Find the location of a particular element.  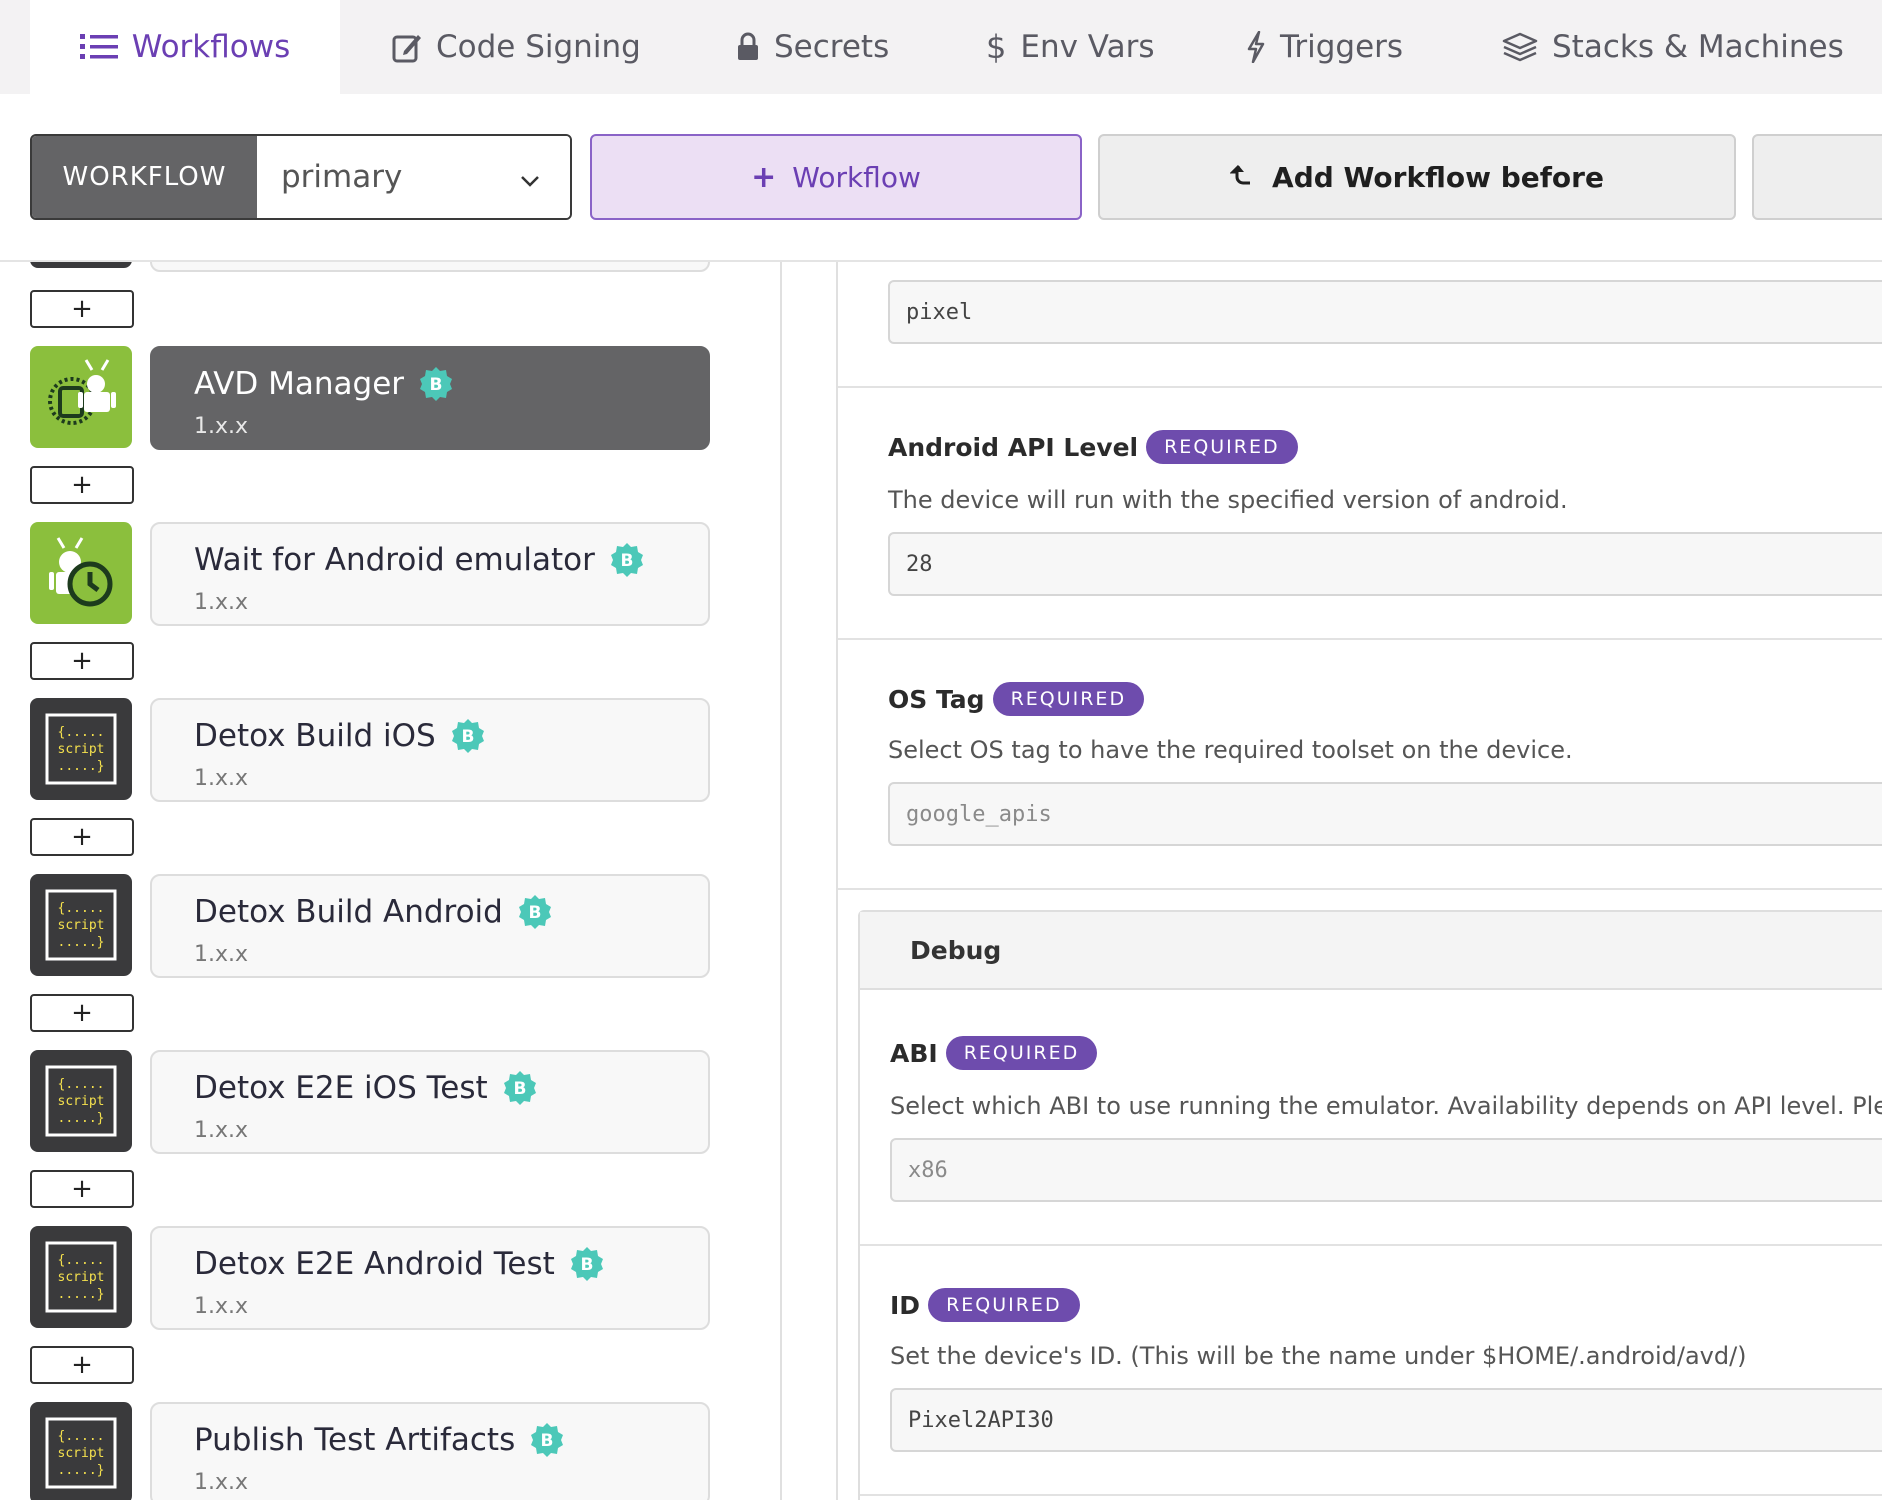

device-profile-input: pixel is located at coordinates (1385, 312).